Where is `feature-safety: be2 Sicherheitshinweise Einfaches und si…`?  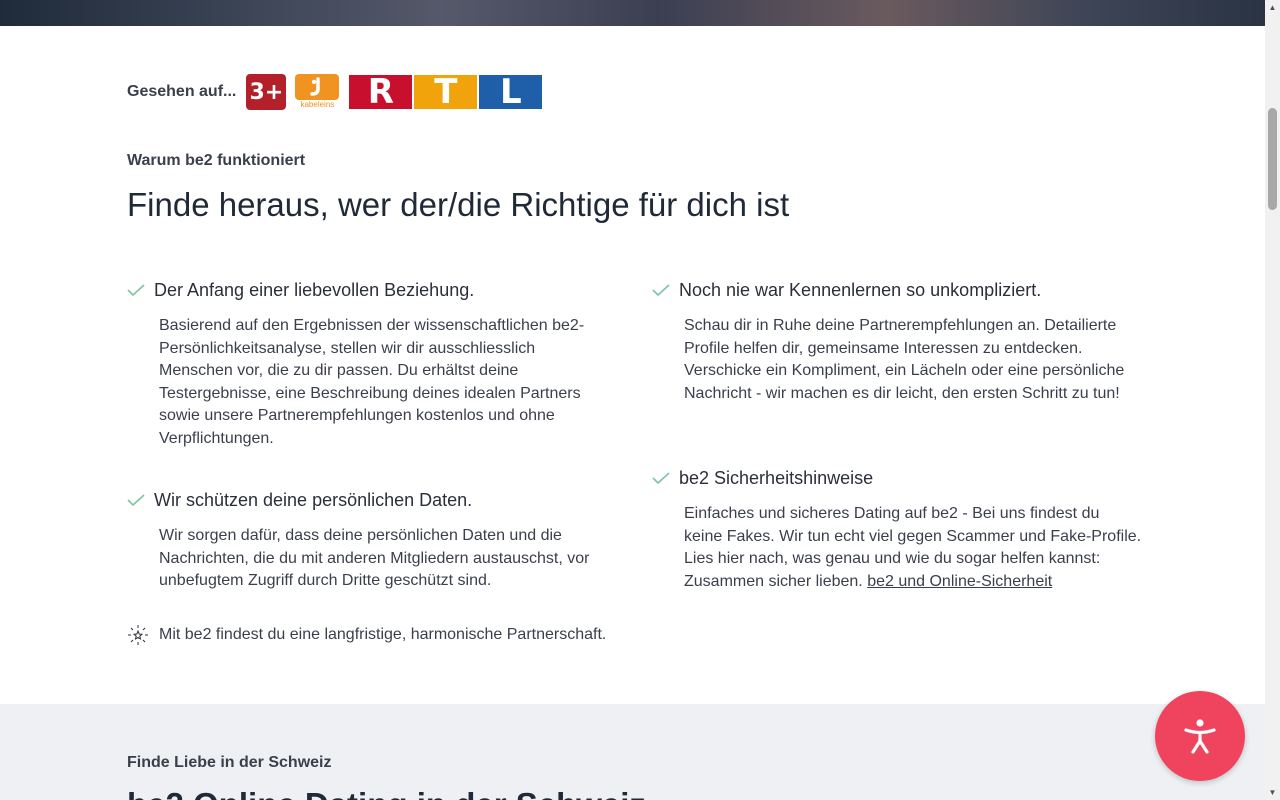 feature-safety: be2 Sicherheitshinweise Einfaches und si… is located at coordinates (897, 529).